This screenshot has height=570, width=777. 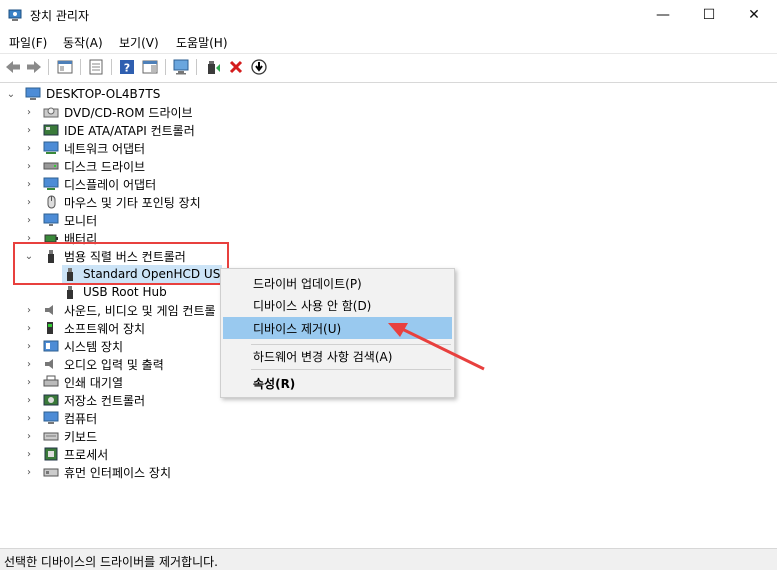 I want to click on ctx-properties: 속성(R), so click(x=337, y=383).